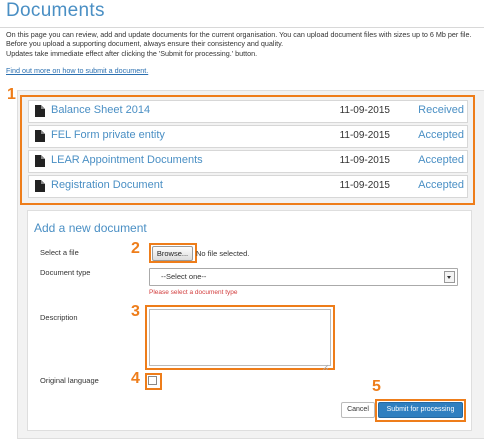 The height and width of the screenshot is (439, 484). What do you see at coordinates (449, 277) in the screenshot?
I see `chevron-down-icon` at bounding box center [449, 277].